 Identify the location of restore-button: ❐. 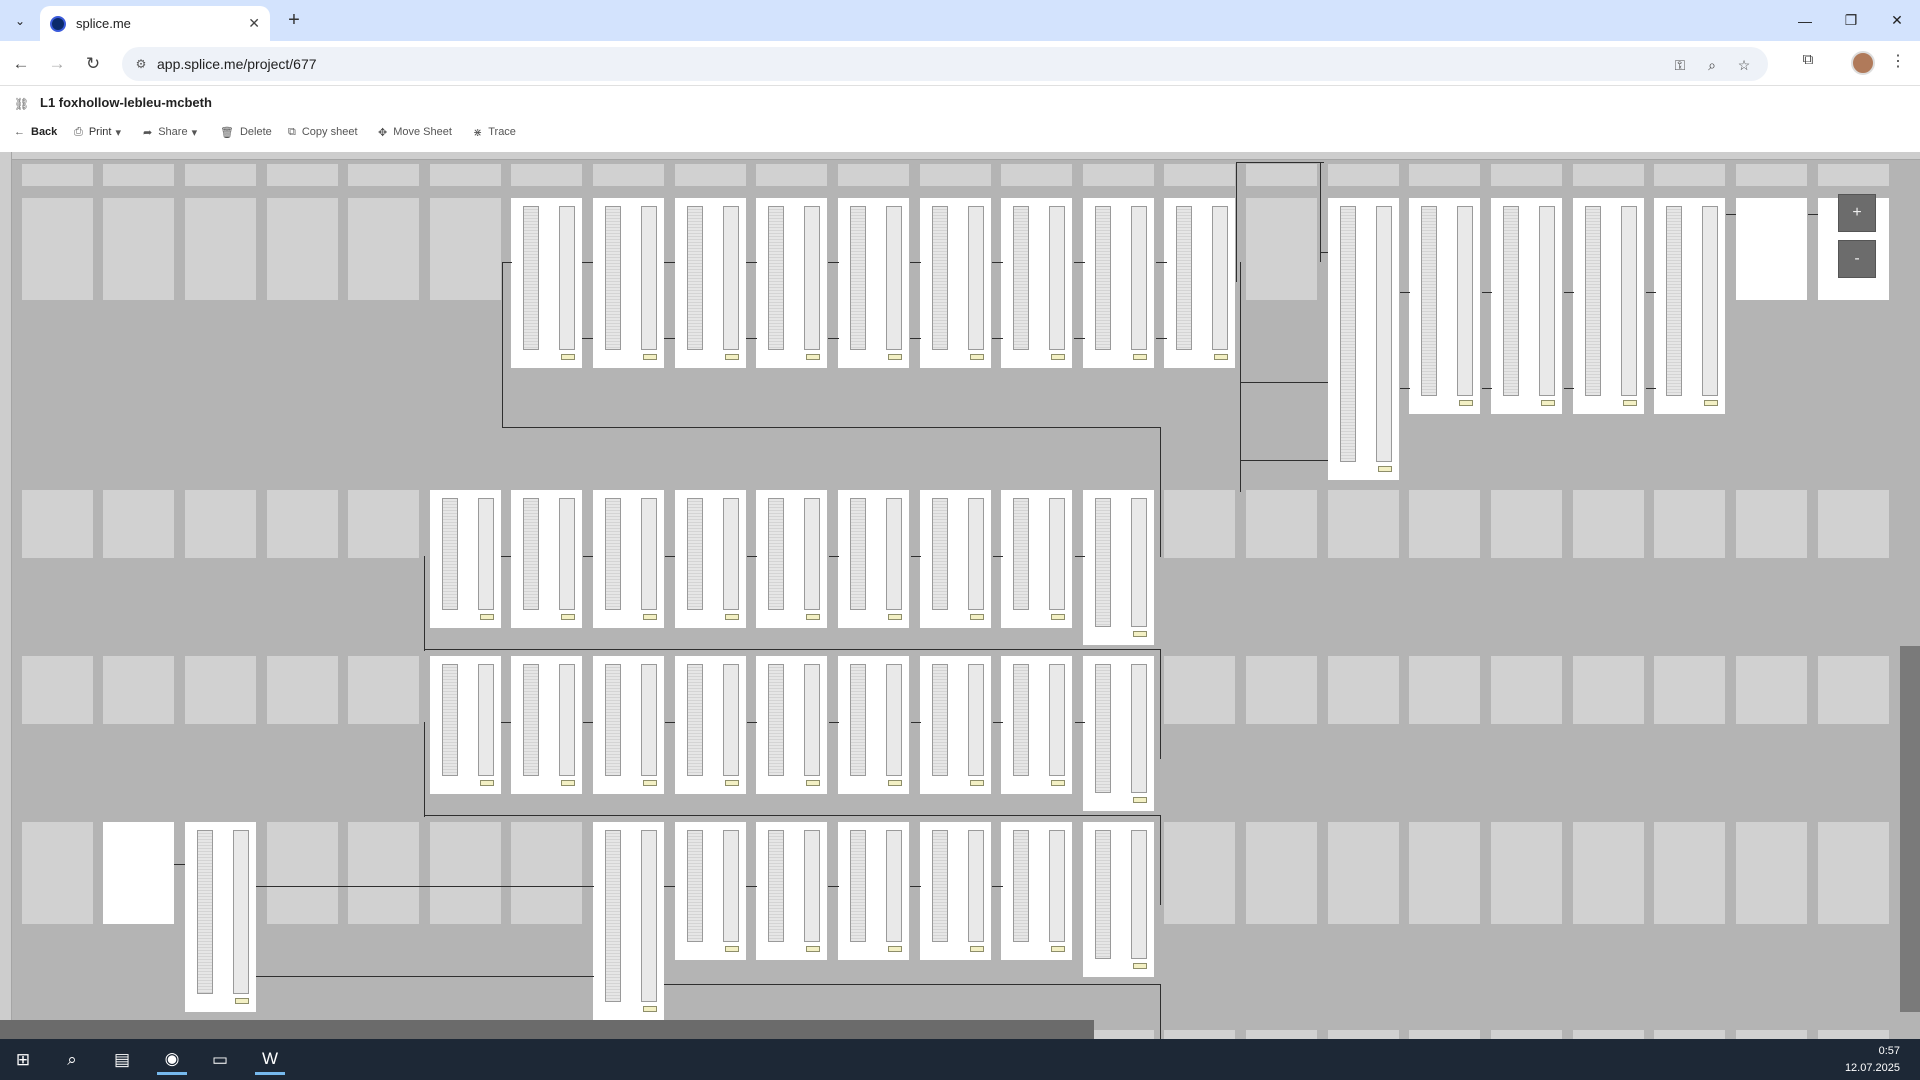
(1851, 20).